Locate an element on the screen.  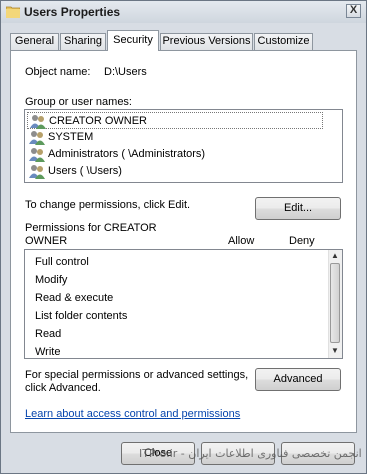
advanced-button: Advanced is located at coordinates (298, 379).